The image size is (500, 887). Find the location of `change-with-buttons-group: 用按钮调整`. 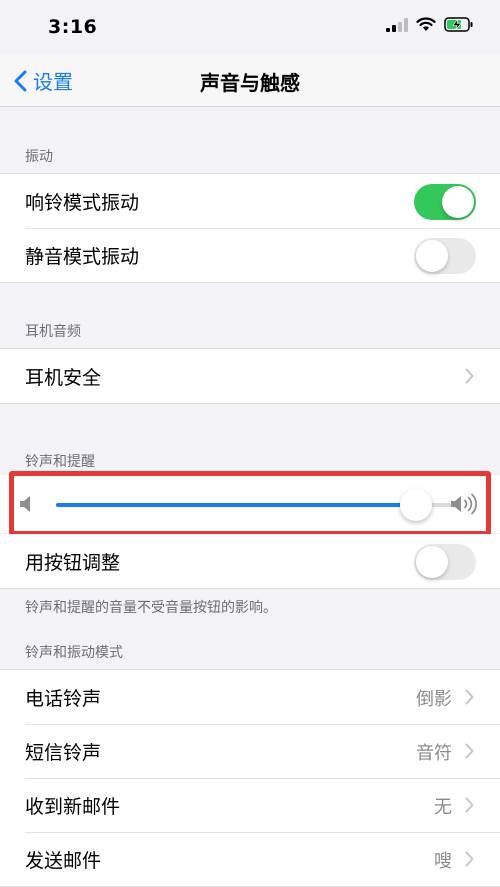

change-with-buttons-group: 用按钮调整 is located at coordinates (250, 561).